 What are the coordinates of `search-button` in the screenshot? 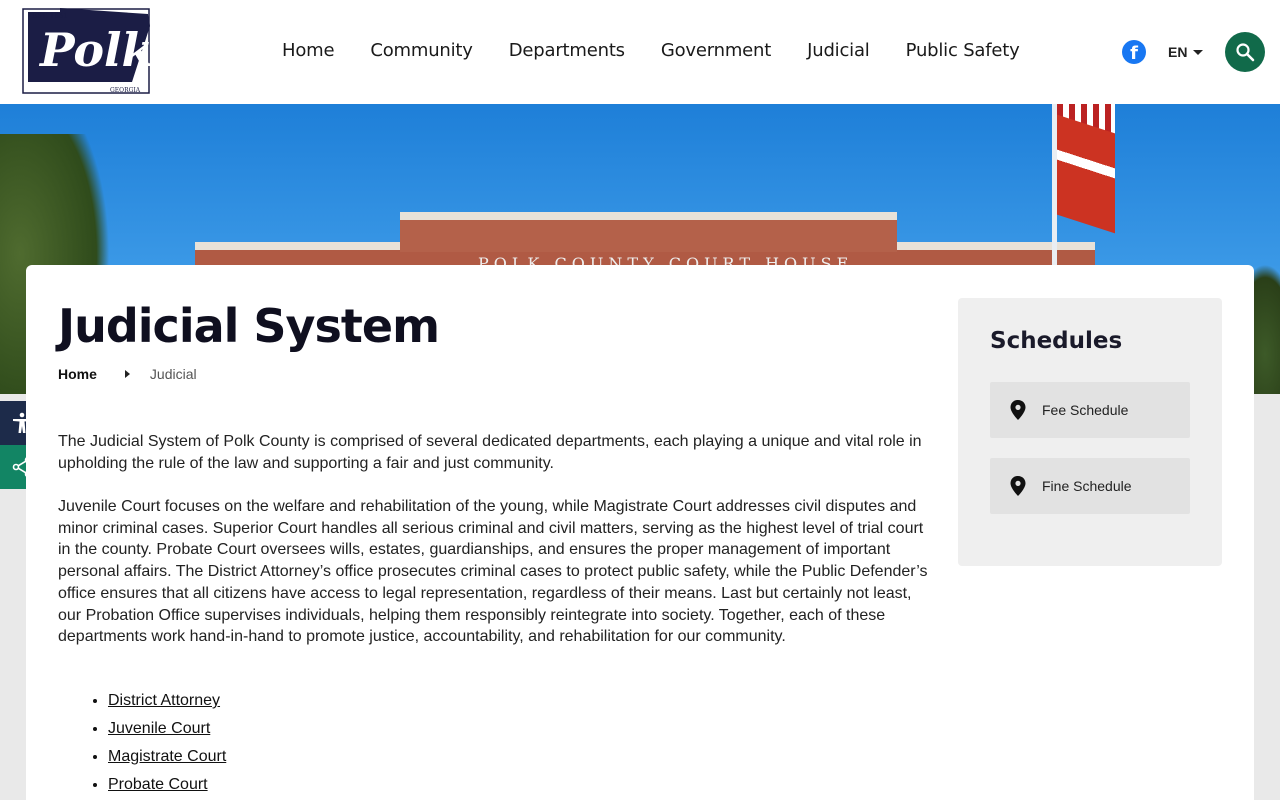 It's located at (1245, 52).